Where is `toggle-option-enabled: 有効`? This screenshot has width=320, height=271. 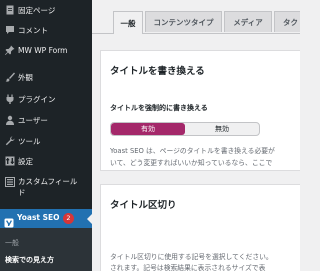
toggle-option-enabled: 有効 is located at coordinates (148, 129).